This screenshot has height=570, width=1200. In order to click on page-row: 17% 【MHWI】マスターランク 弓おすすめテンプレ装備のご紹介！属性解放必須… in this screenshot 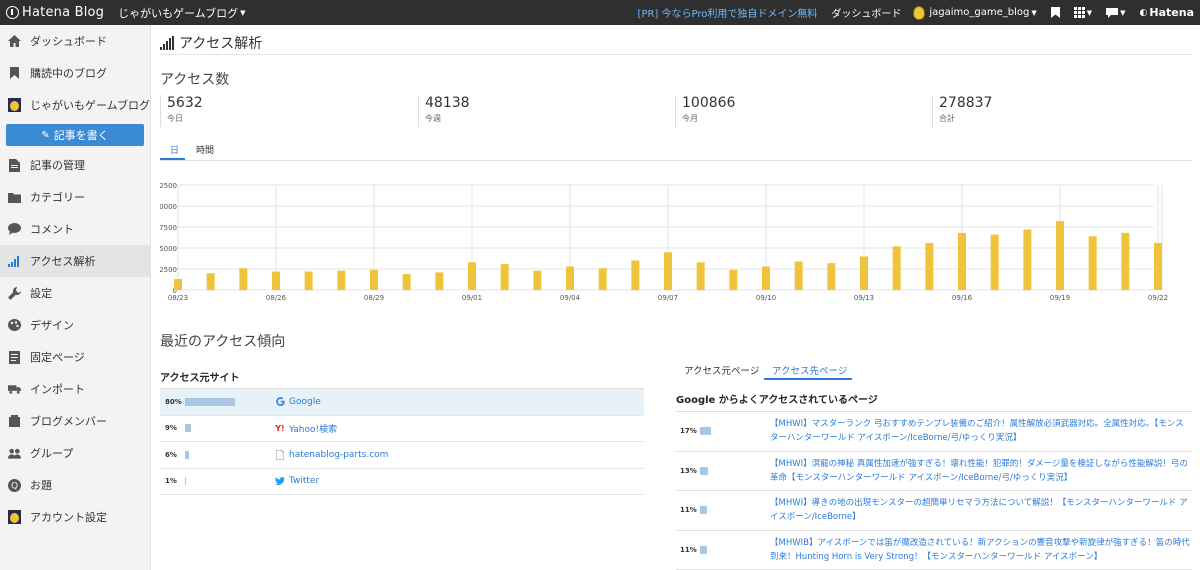, I will do `click(934, 432)`.